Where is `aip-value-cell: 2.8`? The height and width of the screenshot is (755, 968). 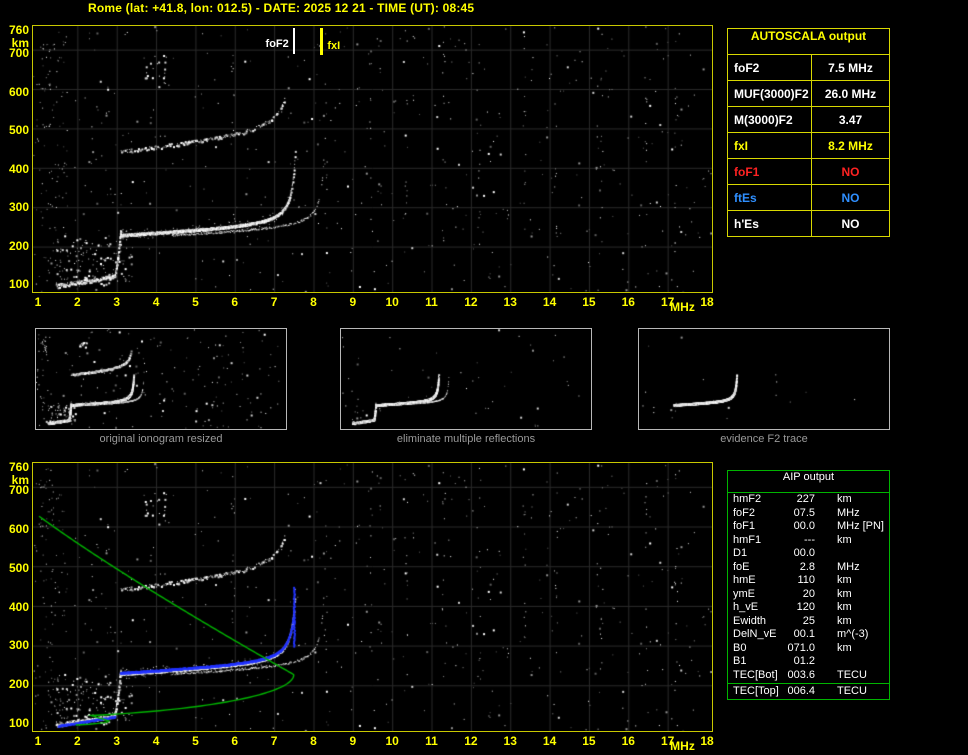 aip-value-cell: 2.8 is located at coordinates (807, 566).